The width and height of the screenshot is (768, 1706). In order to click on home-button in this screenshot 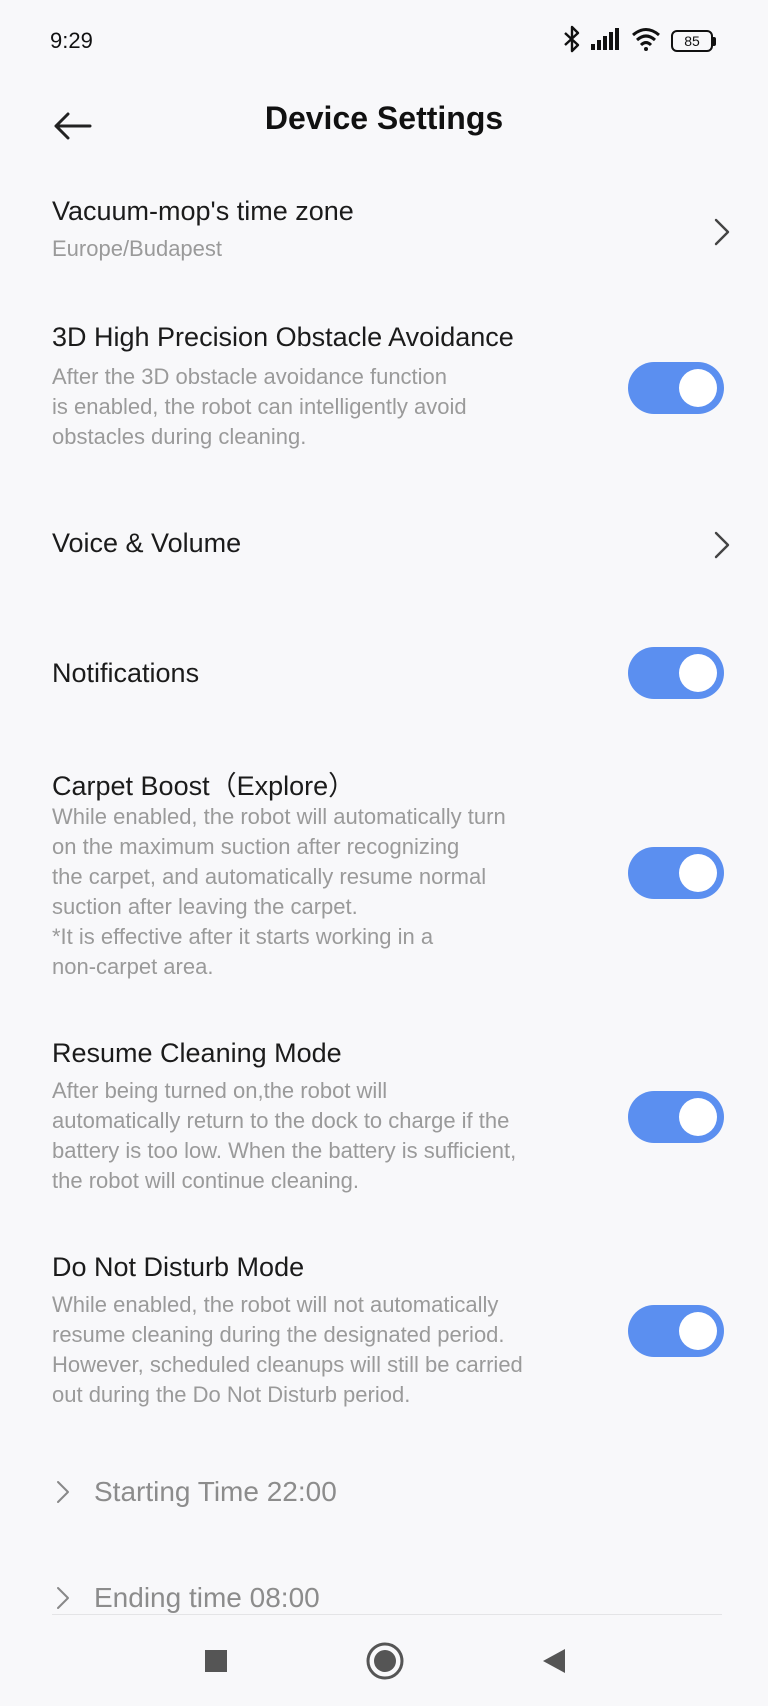, I will do `click(385, 1661)`.